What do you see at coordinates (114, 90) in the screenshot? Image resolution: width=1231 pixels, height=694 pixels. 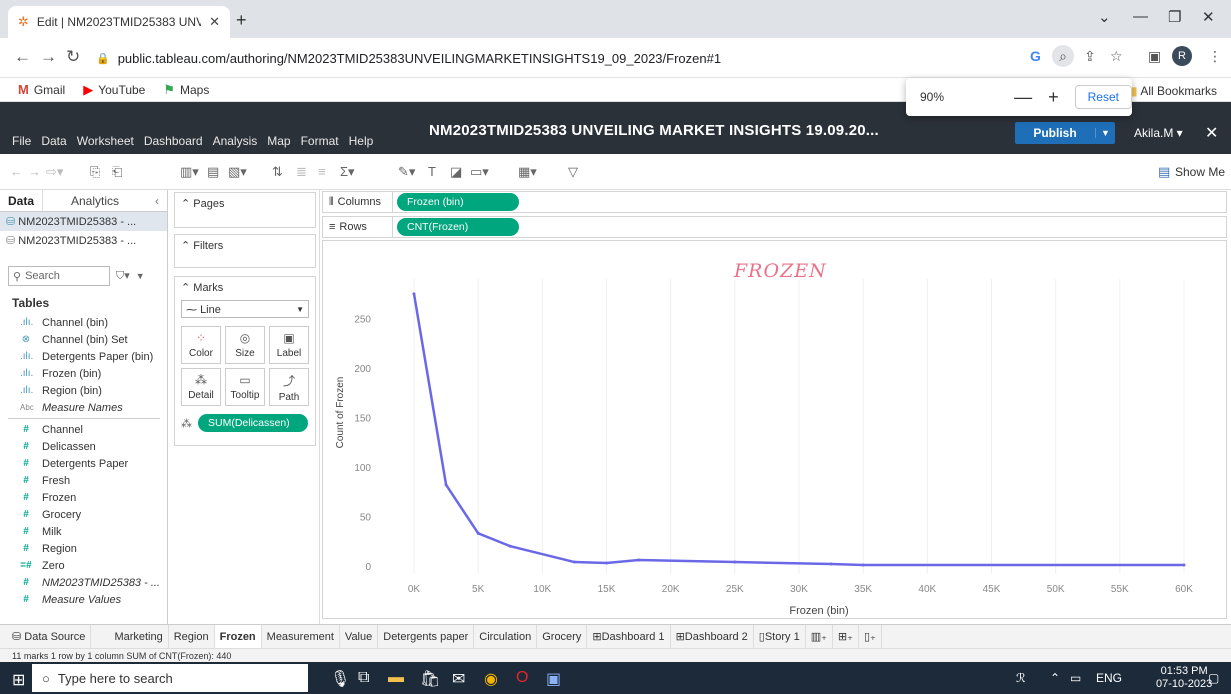 I see `bookmark-youtube: ▶ YouTube` at bounding box center [114, 90].